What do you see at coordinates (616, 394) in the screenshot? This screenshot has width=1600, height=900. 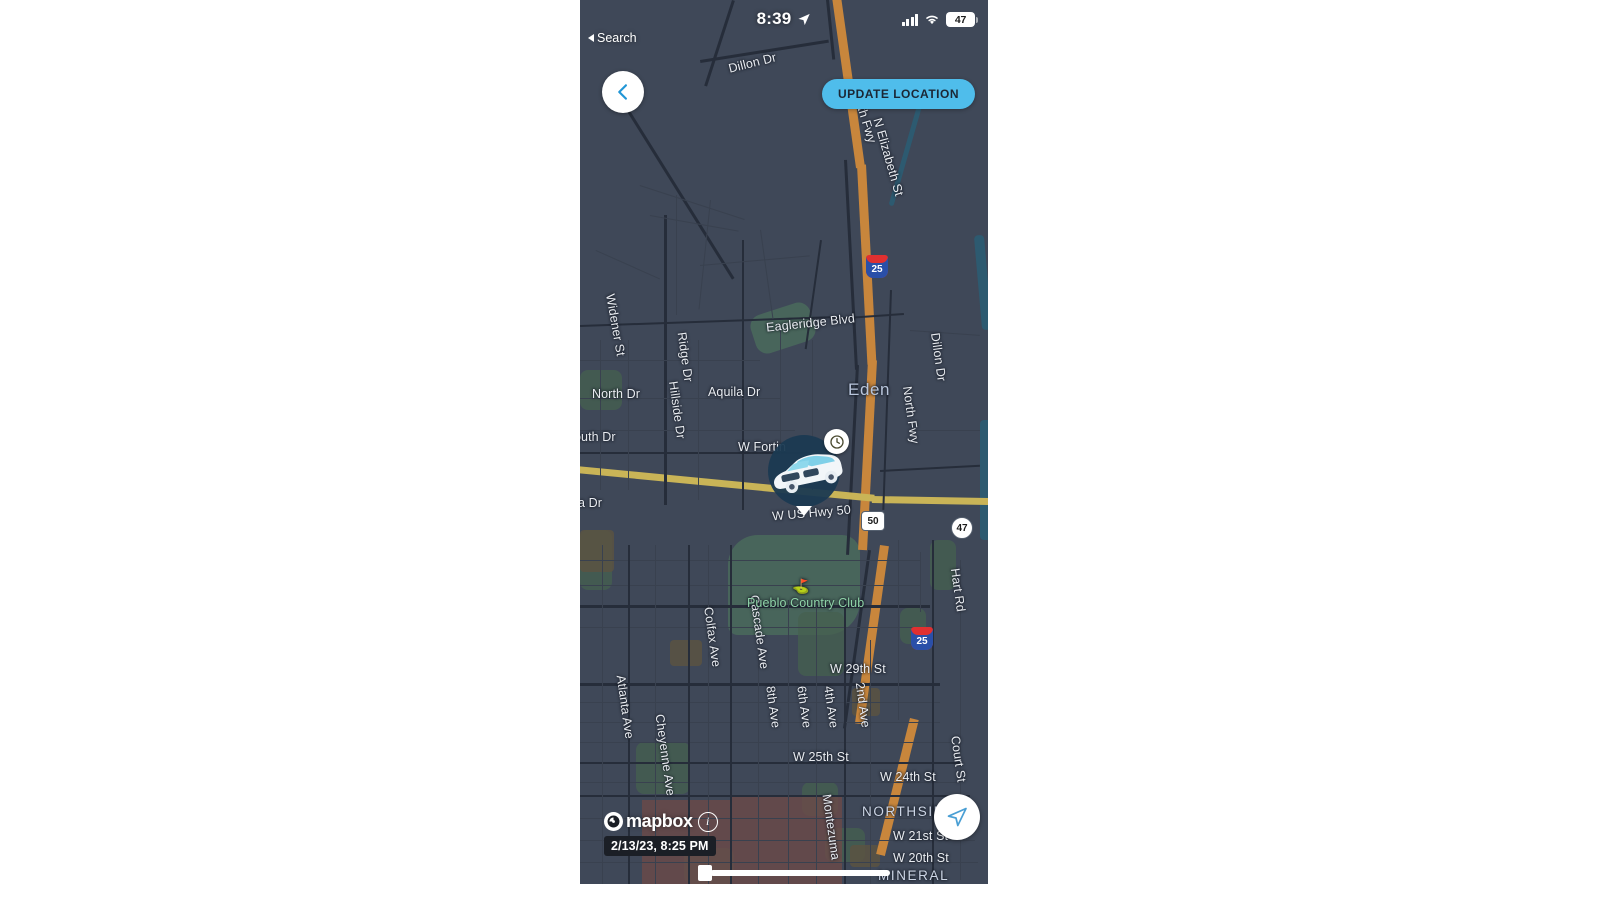 I see `map-street-label: North Dr` at bounding box center [616, 394].